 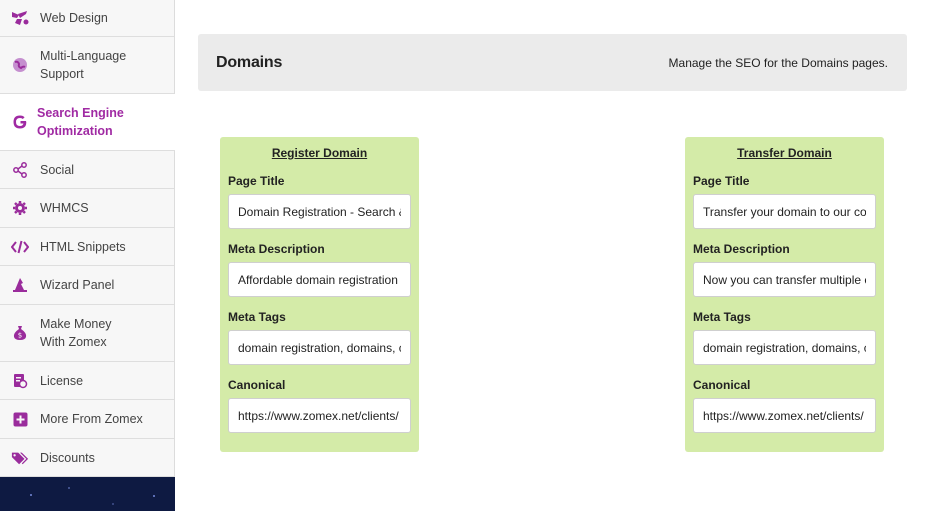 I want to click on page-title: Domains, so click(x=249, y=62).